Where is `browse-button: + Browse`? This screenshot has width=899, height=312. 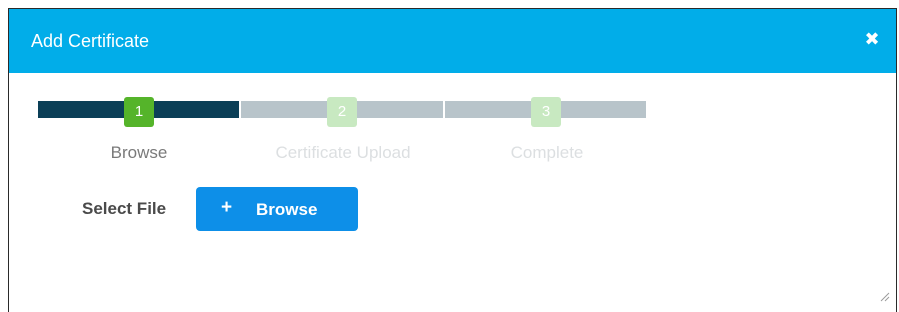
browse-button: + Browse is located at coordinates (277, 209).